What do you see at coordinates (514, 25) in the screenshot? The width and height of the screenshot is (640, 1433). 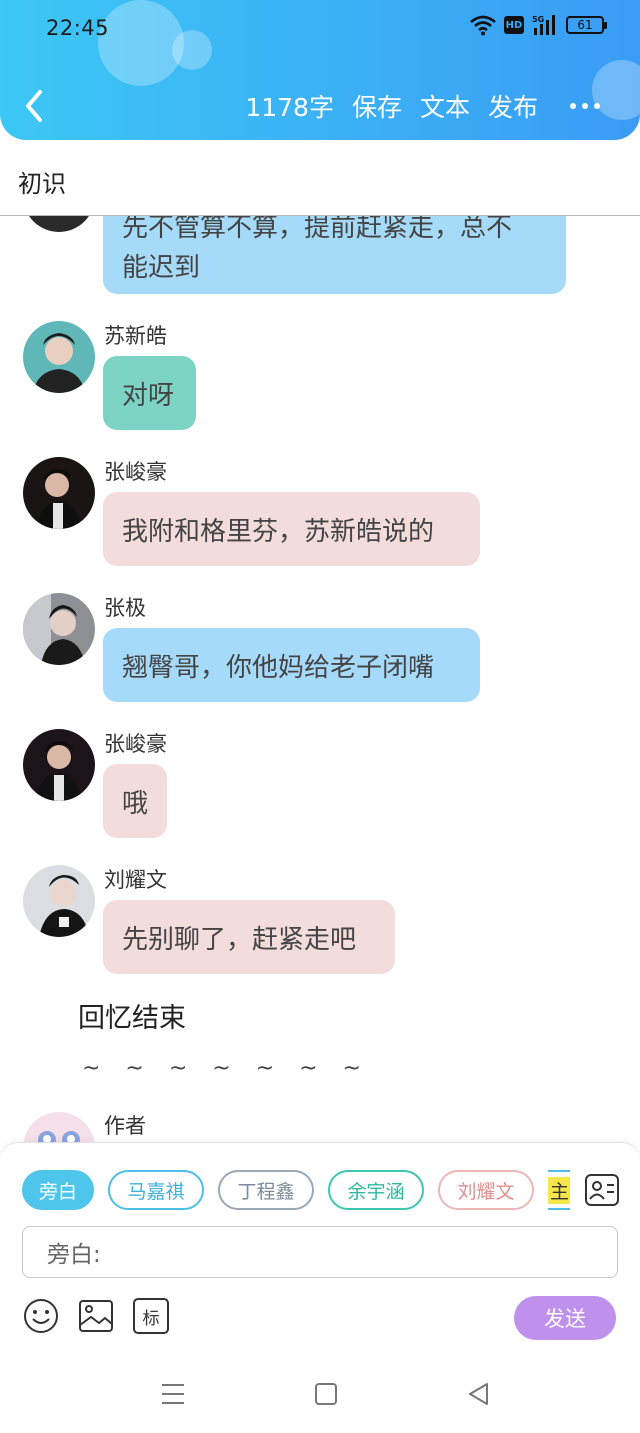 I see `hd-badge: HD` at bounding box center [514, 25].